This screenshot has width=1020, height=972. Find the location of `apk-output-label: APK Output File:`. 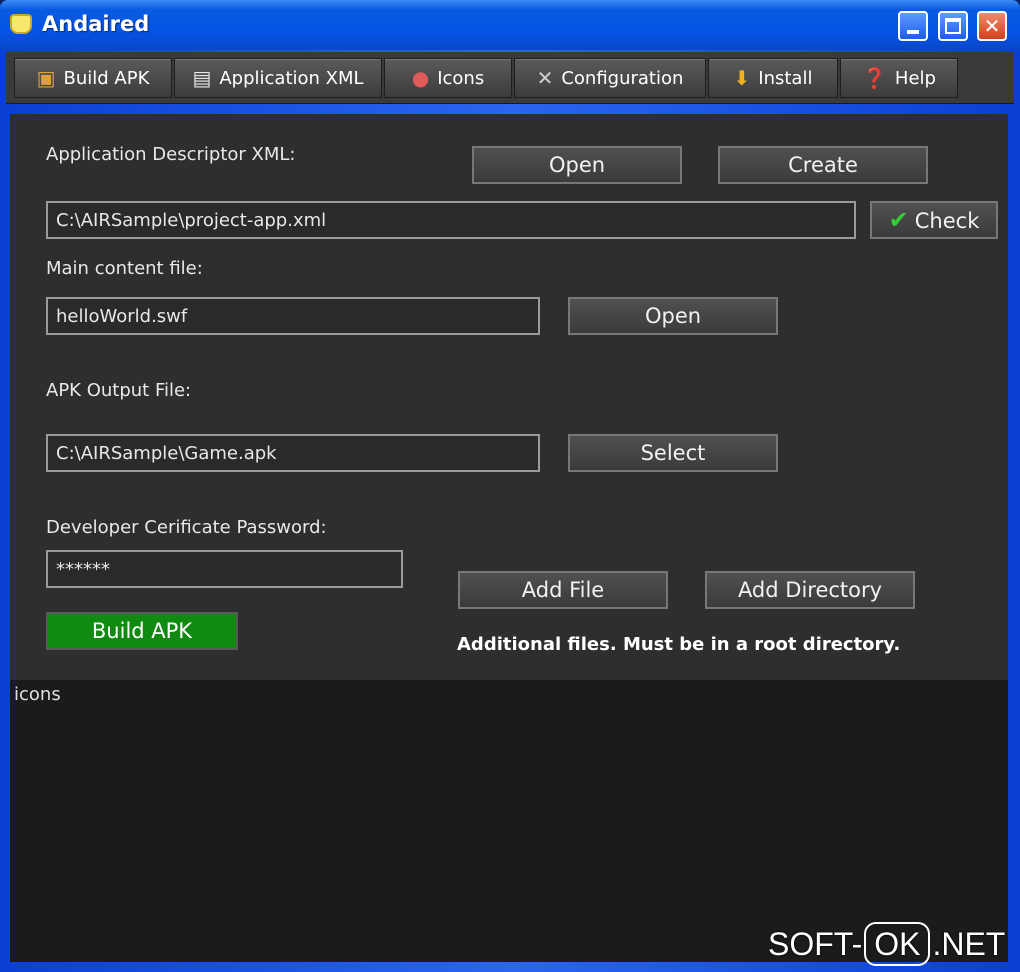

apk-output-label: APK Output File: is located at coordinates (119, 390).